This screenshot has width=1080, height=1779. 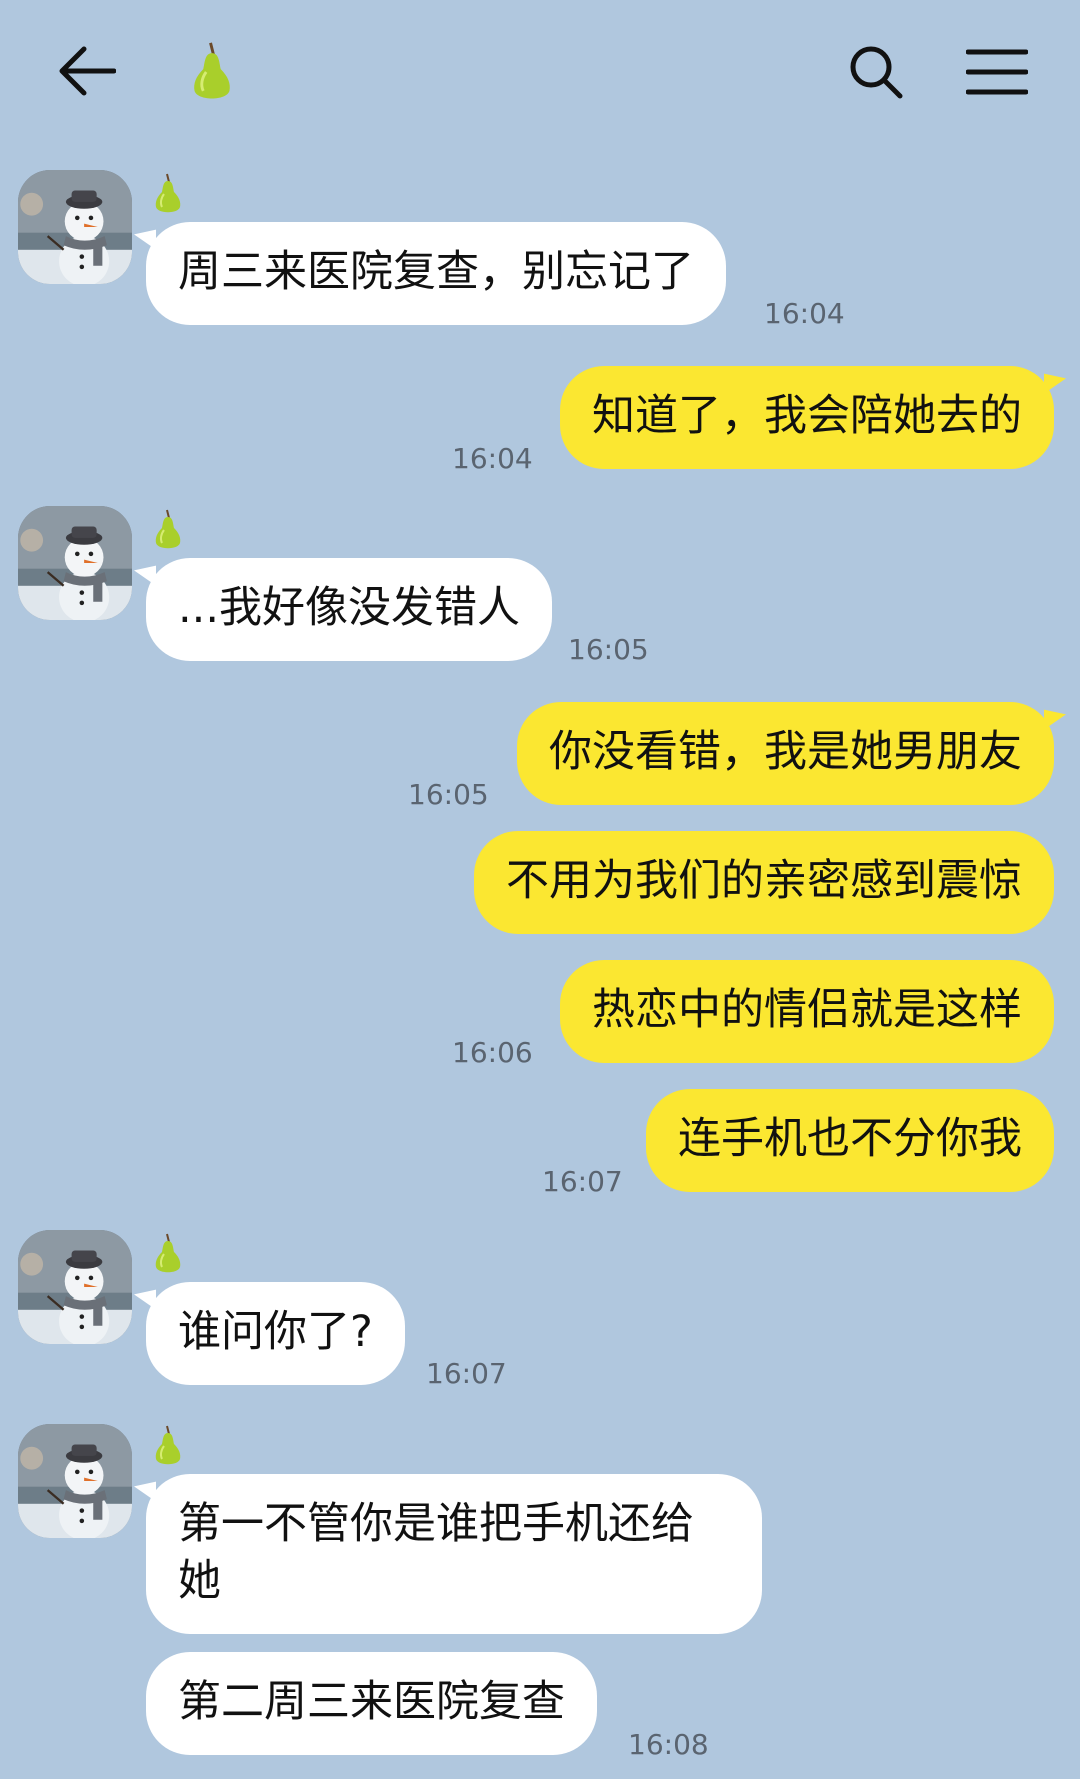 I want to click on hamburger-menu-icon, so click(x=997, y=72).